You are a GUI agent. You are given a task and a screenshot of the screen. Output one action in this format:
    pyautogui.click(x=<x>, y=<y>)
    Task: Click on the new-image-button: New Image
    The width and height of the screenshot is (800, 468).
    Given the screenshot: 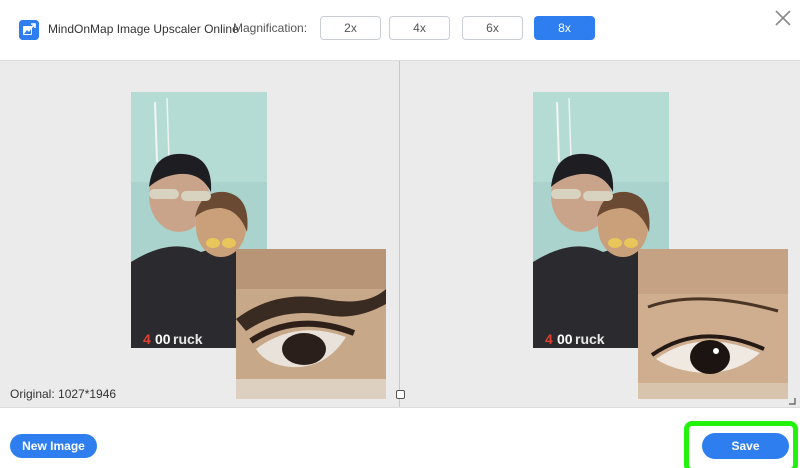 What is the action you would take?
    pyautogui.click(x=53, y=446)
    